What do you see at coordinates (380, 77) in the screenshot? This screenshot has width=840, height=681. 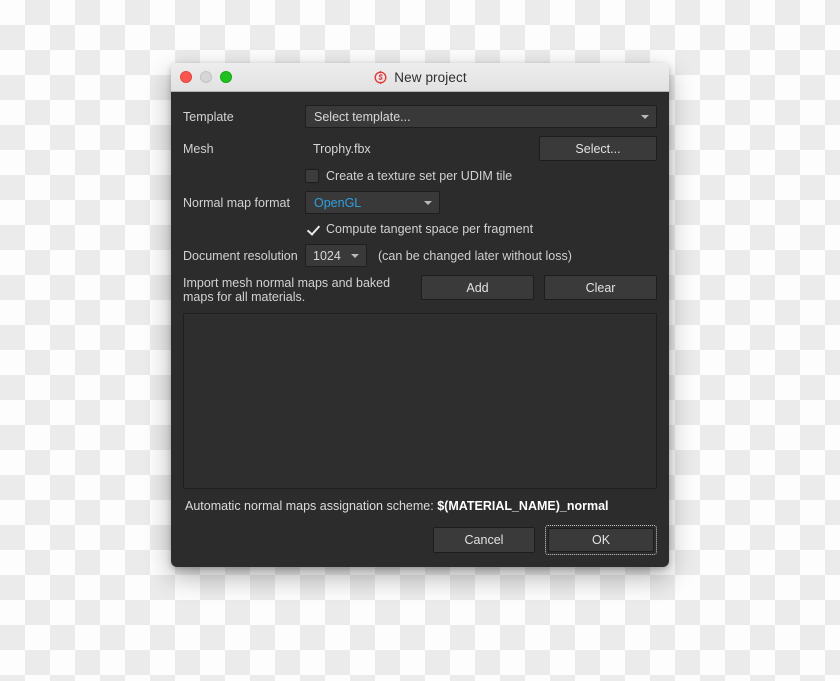 I see `substance-painter-logo-icon` at bounding box center [380, 77].